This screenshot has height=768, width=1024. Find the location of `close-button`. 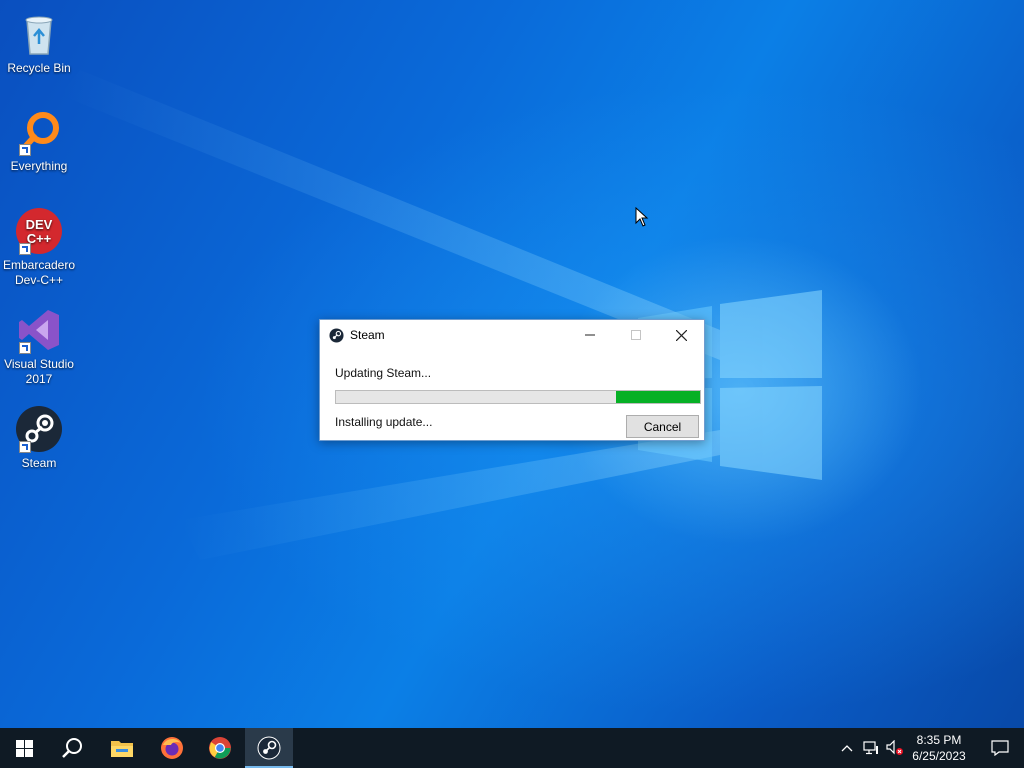

close-button is located at coordinates (681, 335).